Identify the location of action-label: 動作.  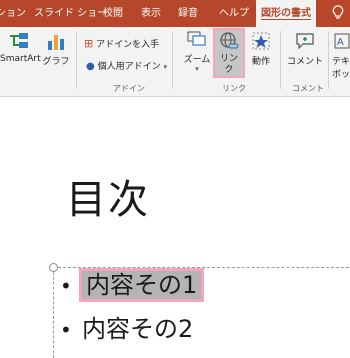
(260, 62).